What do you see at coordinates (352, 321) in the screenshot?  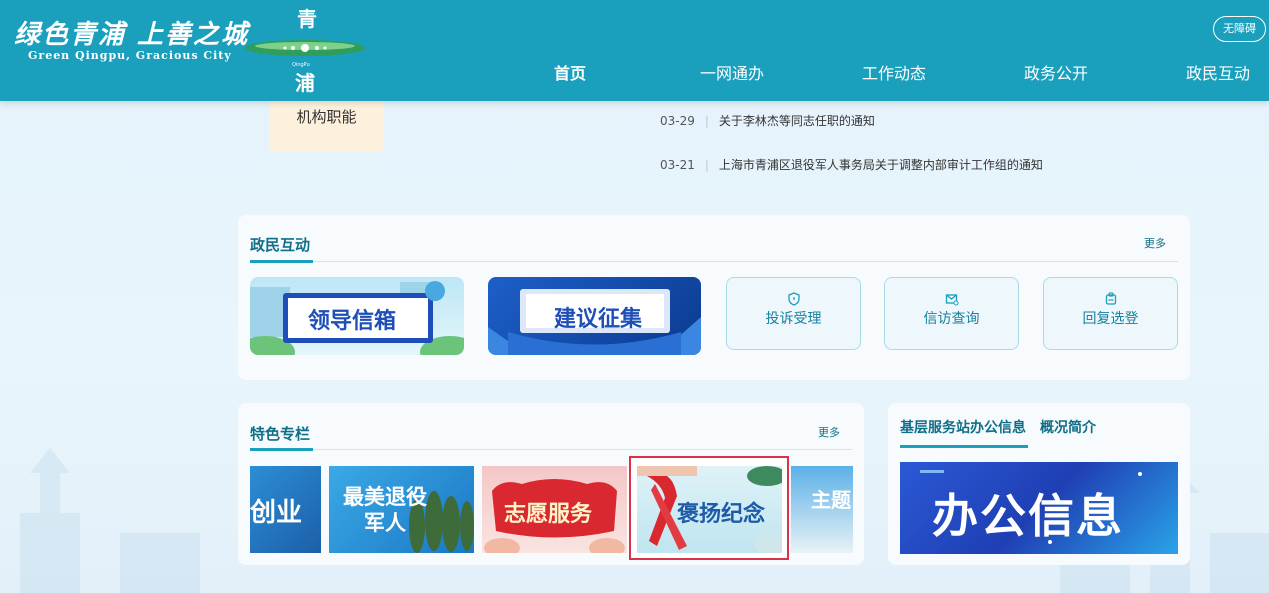 I see `leader-mailbox-label: 领导信箱` at bounding box center [352, 321].